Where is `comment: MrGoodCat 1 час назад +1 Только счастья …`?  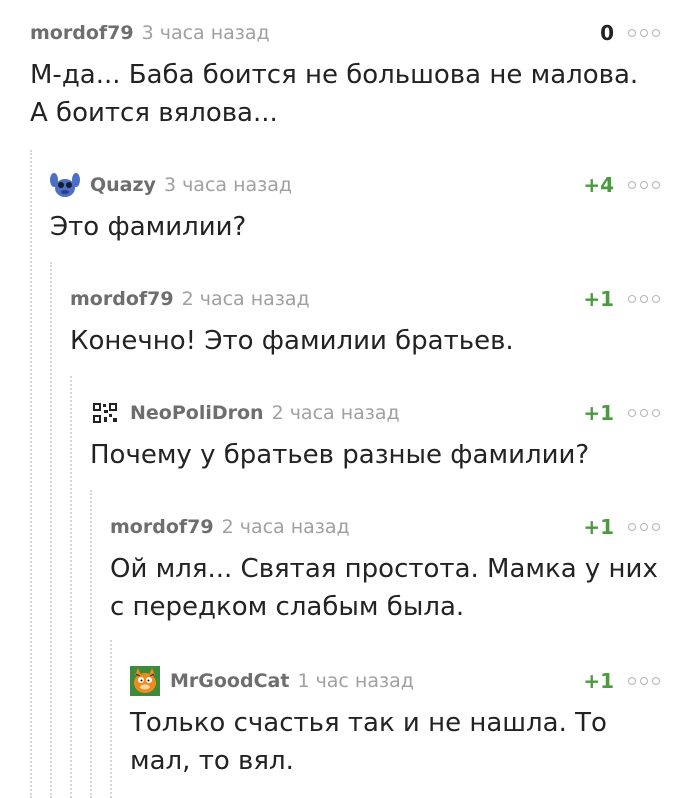 comment: MrGoodCat 1 час назад +1 Только счастья … is located at coordinates (395, 723).